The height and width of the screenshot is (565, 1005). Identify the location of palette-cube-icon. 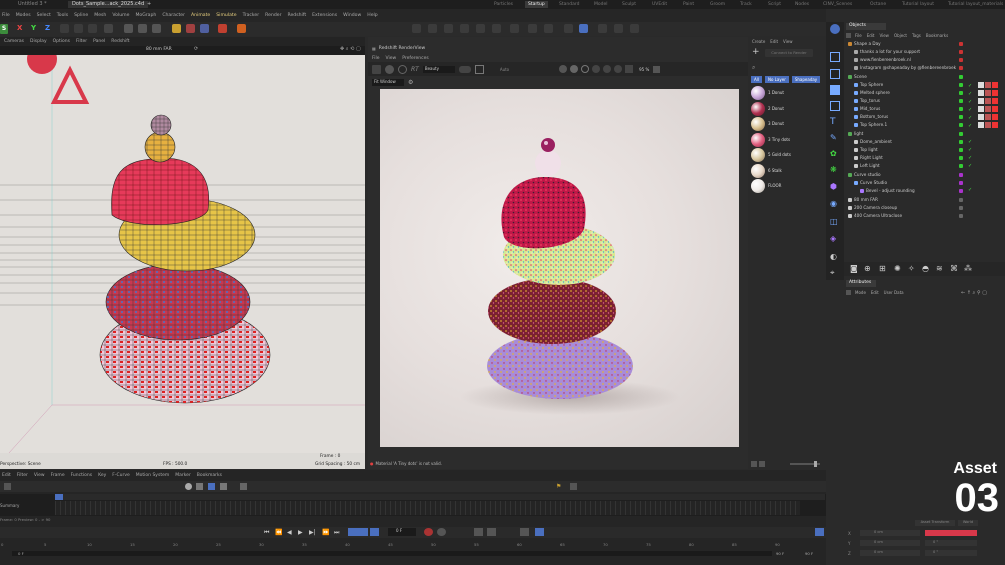
(835, 90).